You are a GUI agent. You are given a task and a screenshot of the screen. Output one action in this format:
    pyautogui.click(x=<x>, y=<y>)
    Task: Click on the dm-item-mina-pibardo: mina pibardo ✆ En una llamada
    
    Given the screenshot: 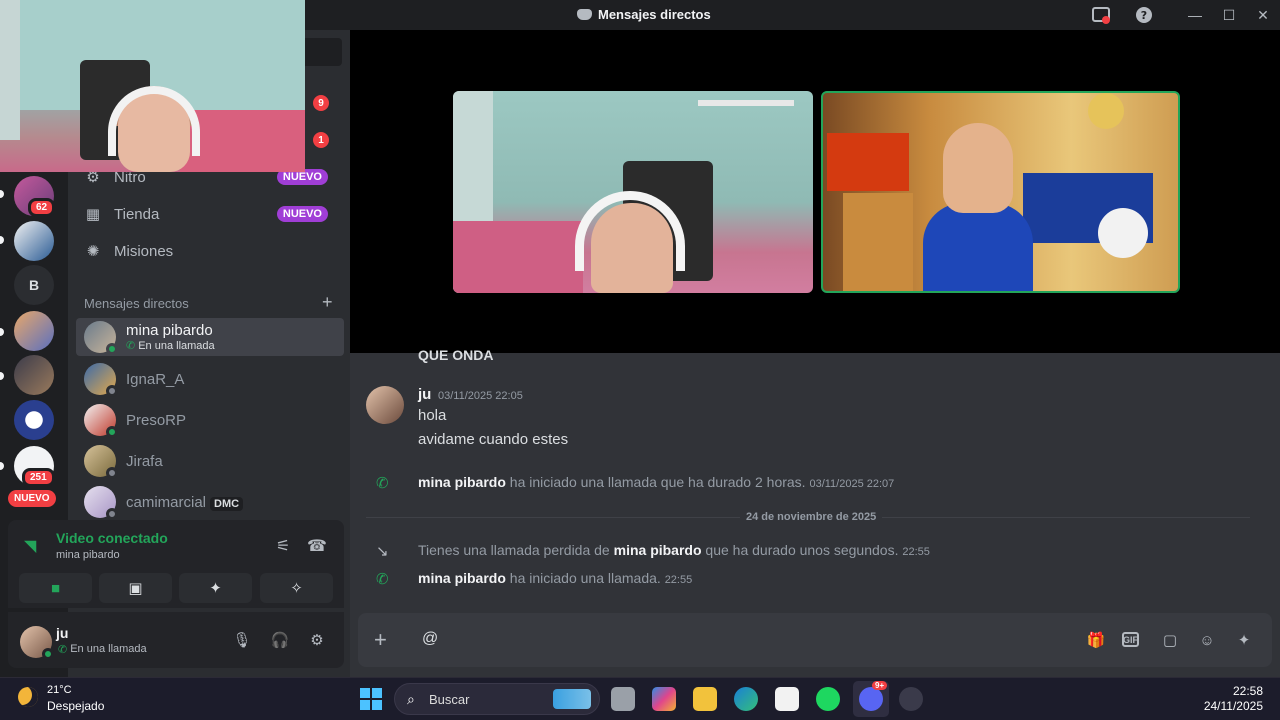 What is the action you would take?
    pyautogui.click(x=210, y=337)
    